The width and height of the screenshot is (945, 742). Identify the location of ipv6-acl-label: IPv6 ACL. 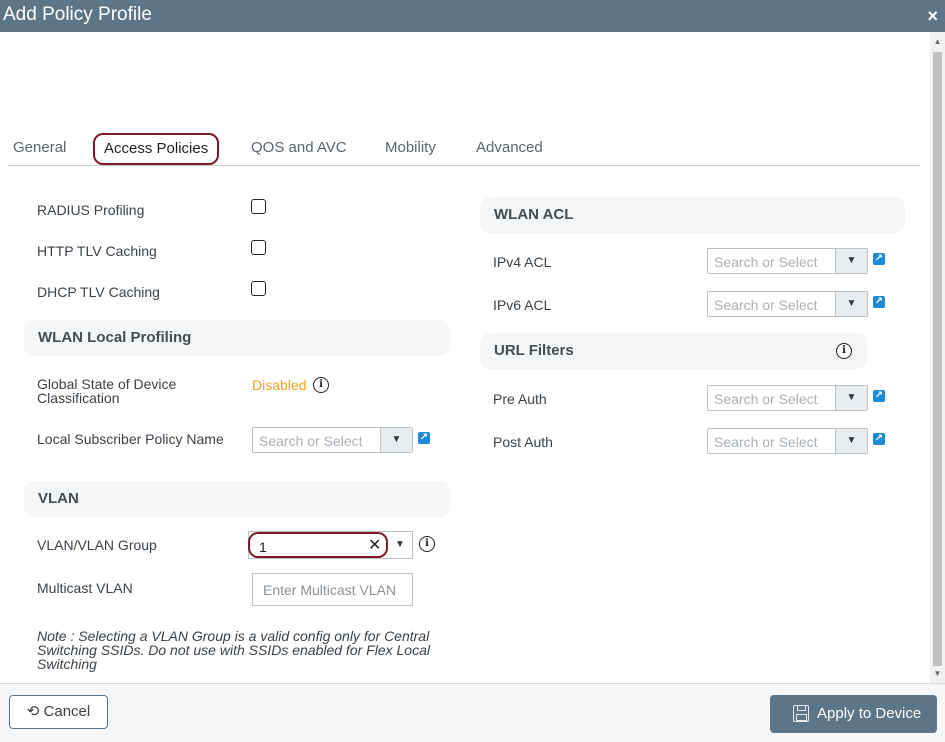
(522, 305).